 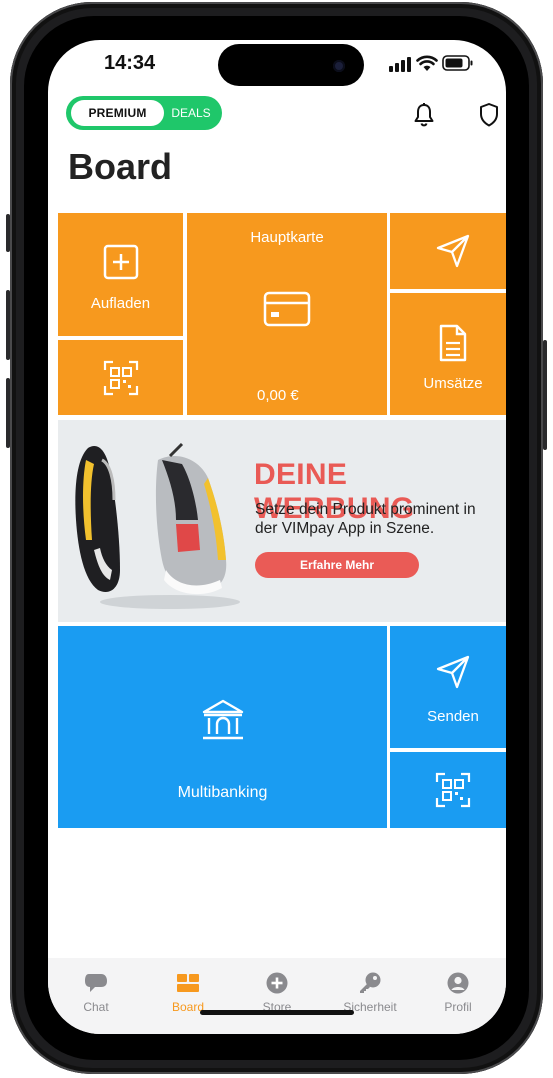 I want to click on aufladen-tile: Aufladen, so click(x=120, y=274).